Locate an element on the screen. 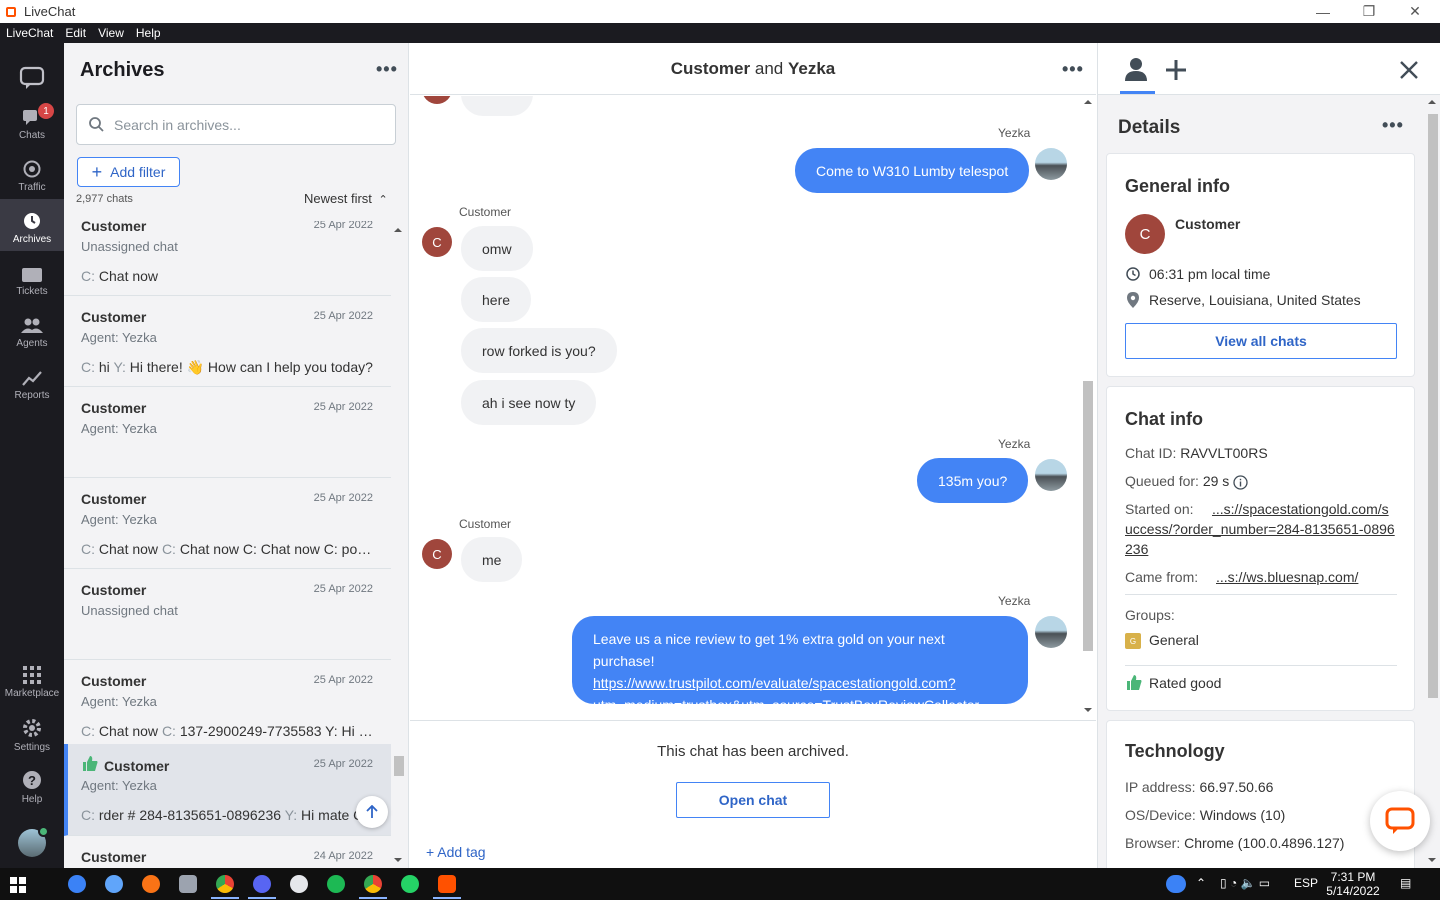  nav-item-tickets: Tickets is located at coordinates (32, 277).